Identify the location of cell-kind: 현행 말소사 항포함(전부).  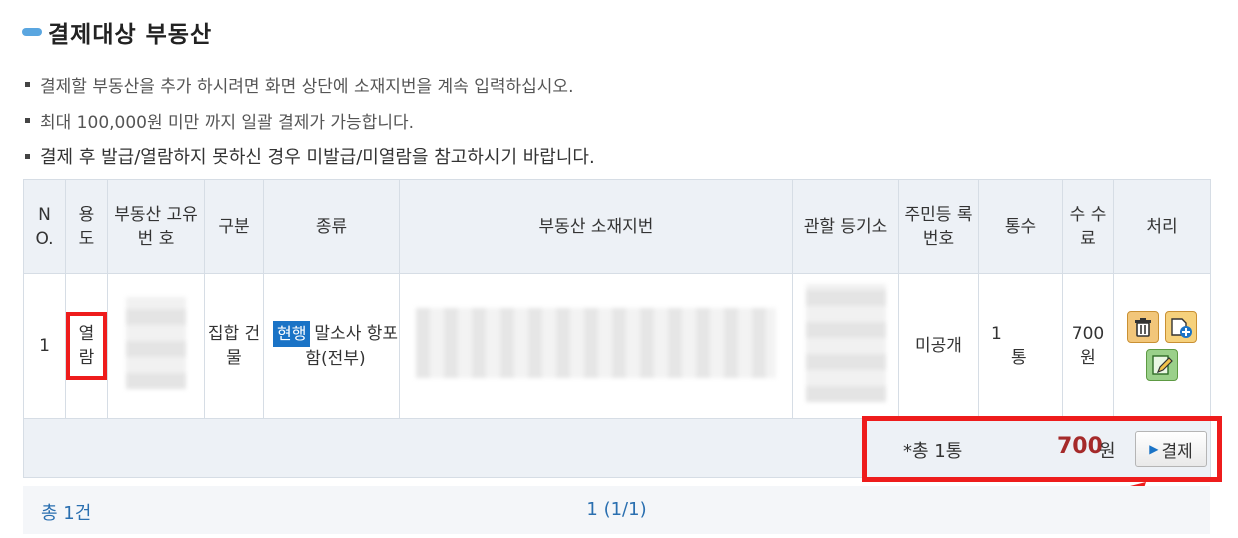
(331, 346).